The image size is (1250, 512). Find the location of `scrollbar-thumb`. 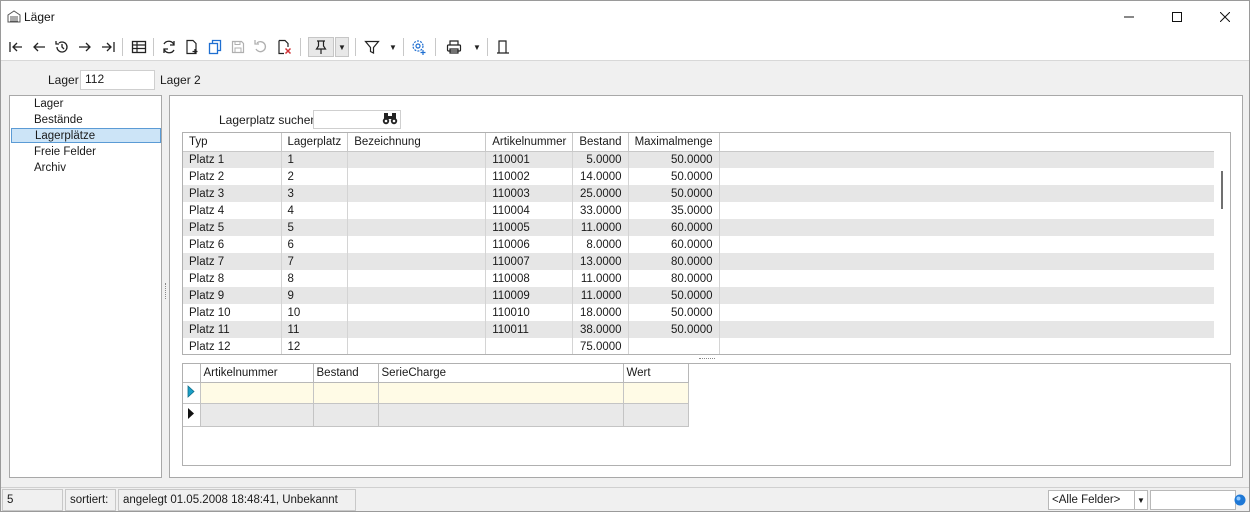

scrollbar-thumb is located at coordinates (1222, 190).